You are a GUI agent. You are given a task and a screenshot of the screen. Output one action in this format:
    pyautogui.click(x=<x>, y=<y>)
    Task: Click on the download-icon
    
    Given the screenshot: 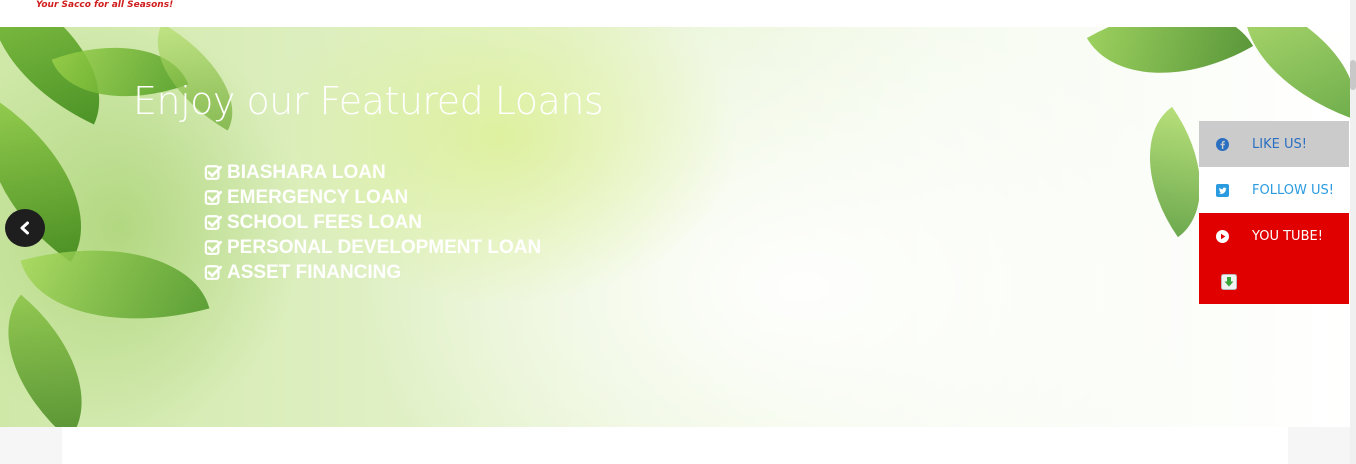 What is the action you would take?
    pyautogui.click(x=1229, y=281)
    